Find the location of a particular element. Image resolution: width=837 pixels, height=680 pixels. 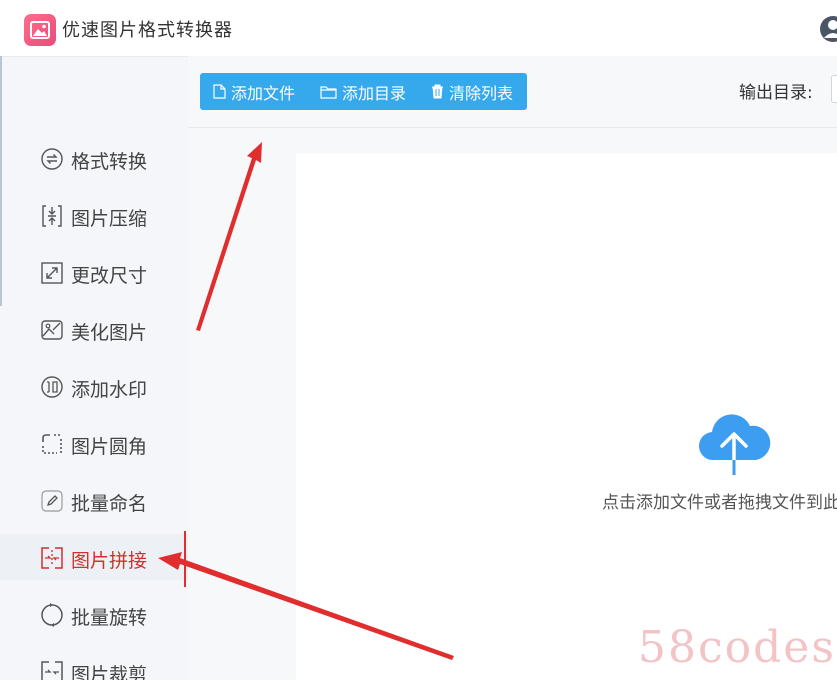

sidebar-item-stitch: 图片拼接 is located at coordinates (94, 557).